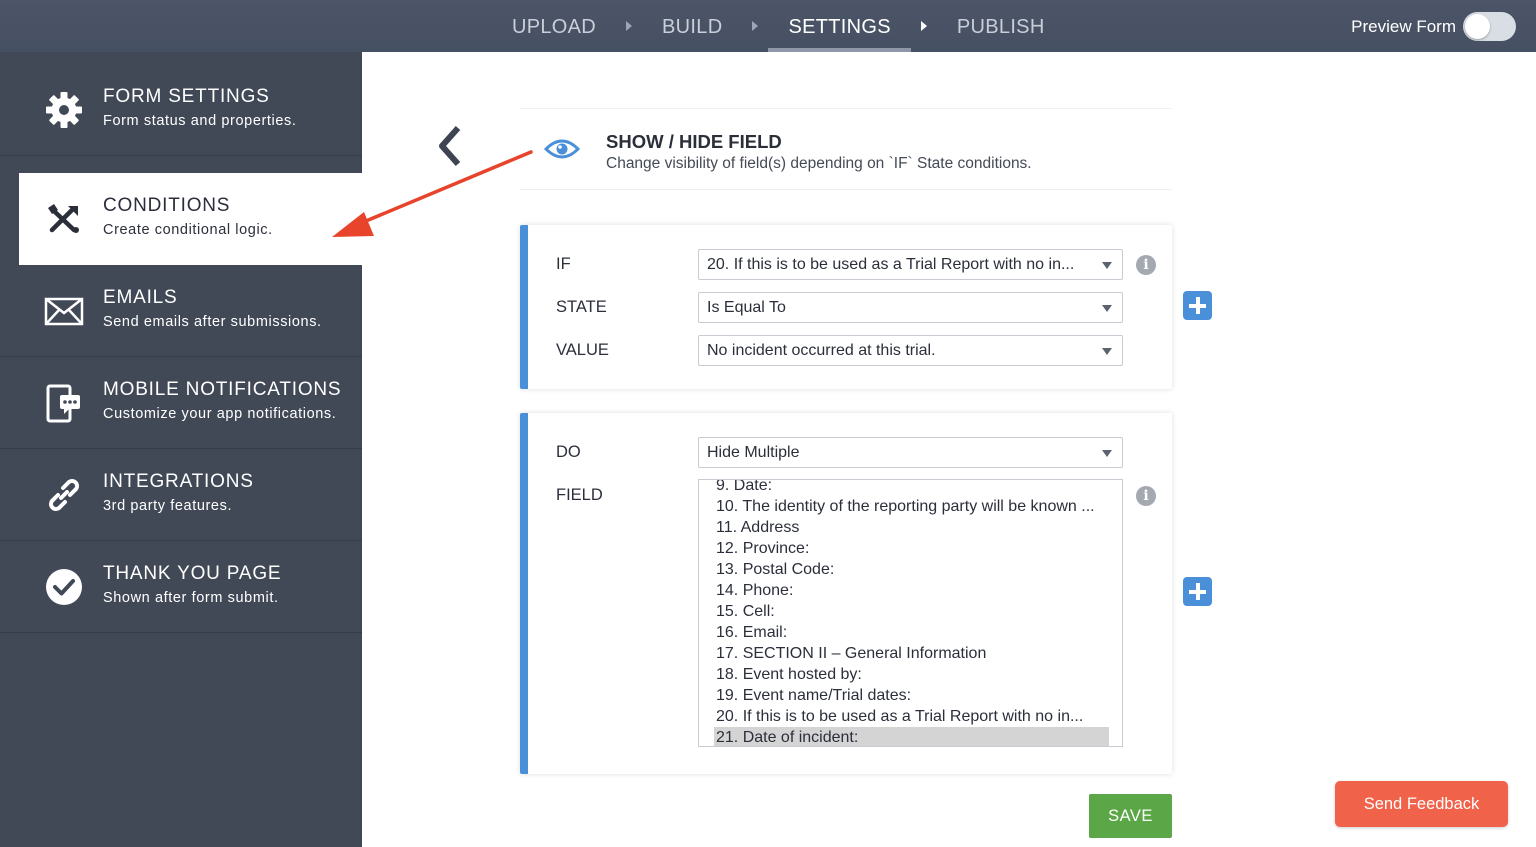  I want to click on do-action-select: Hide Multiple, so click(910, 452).